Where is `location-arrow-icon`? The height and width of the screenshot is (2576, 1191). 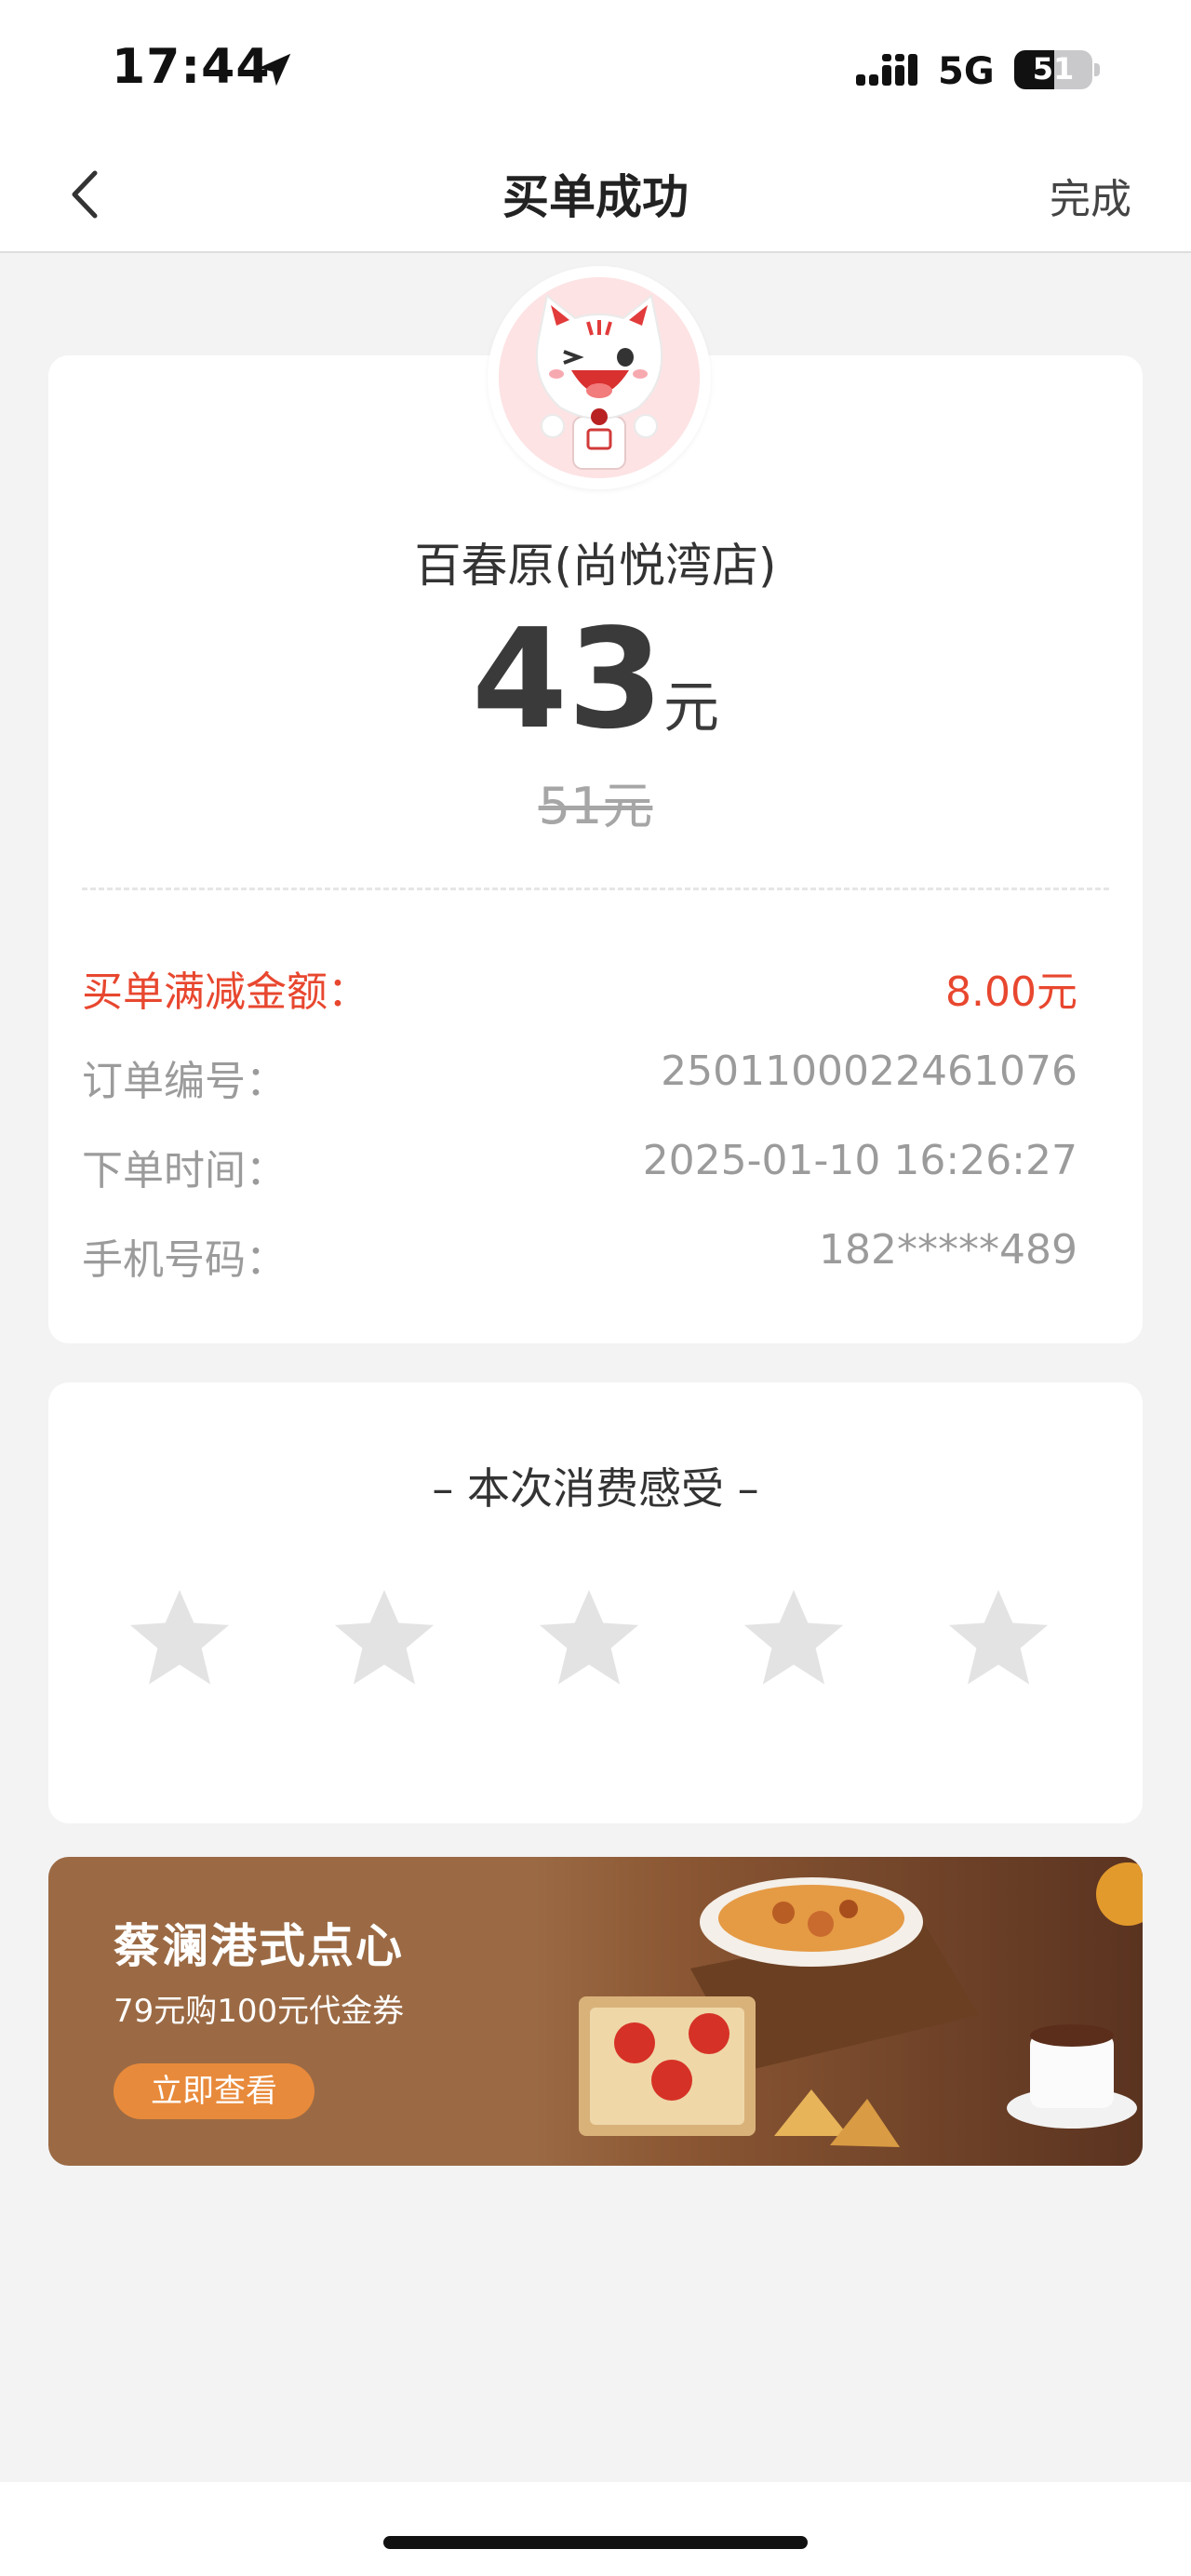 location-arrow-icon is located at coordinates (274, 70).